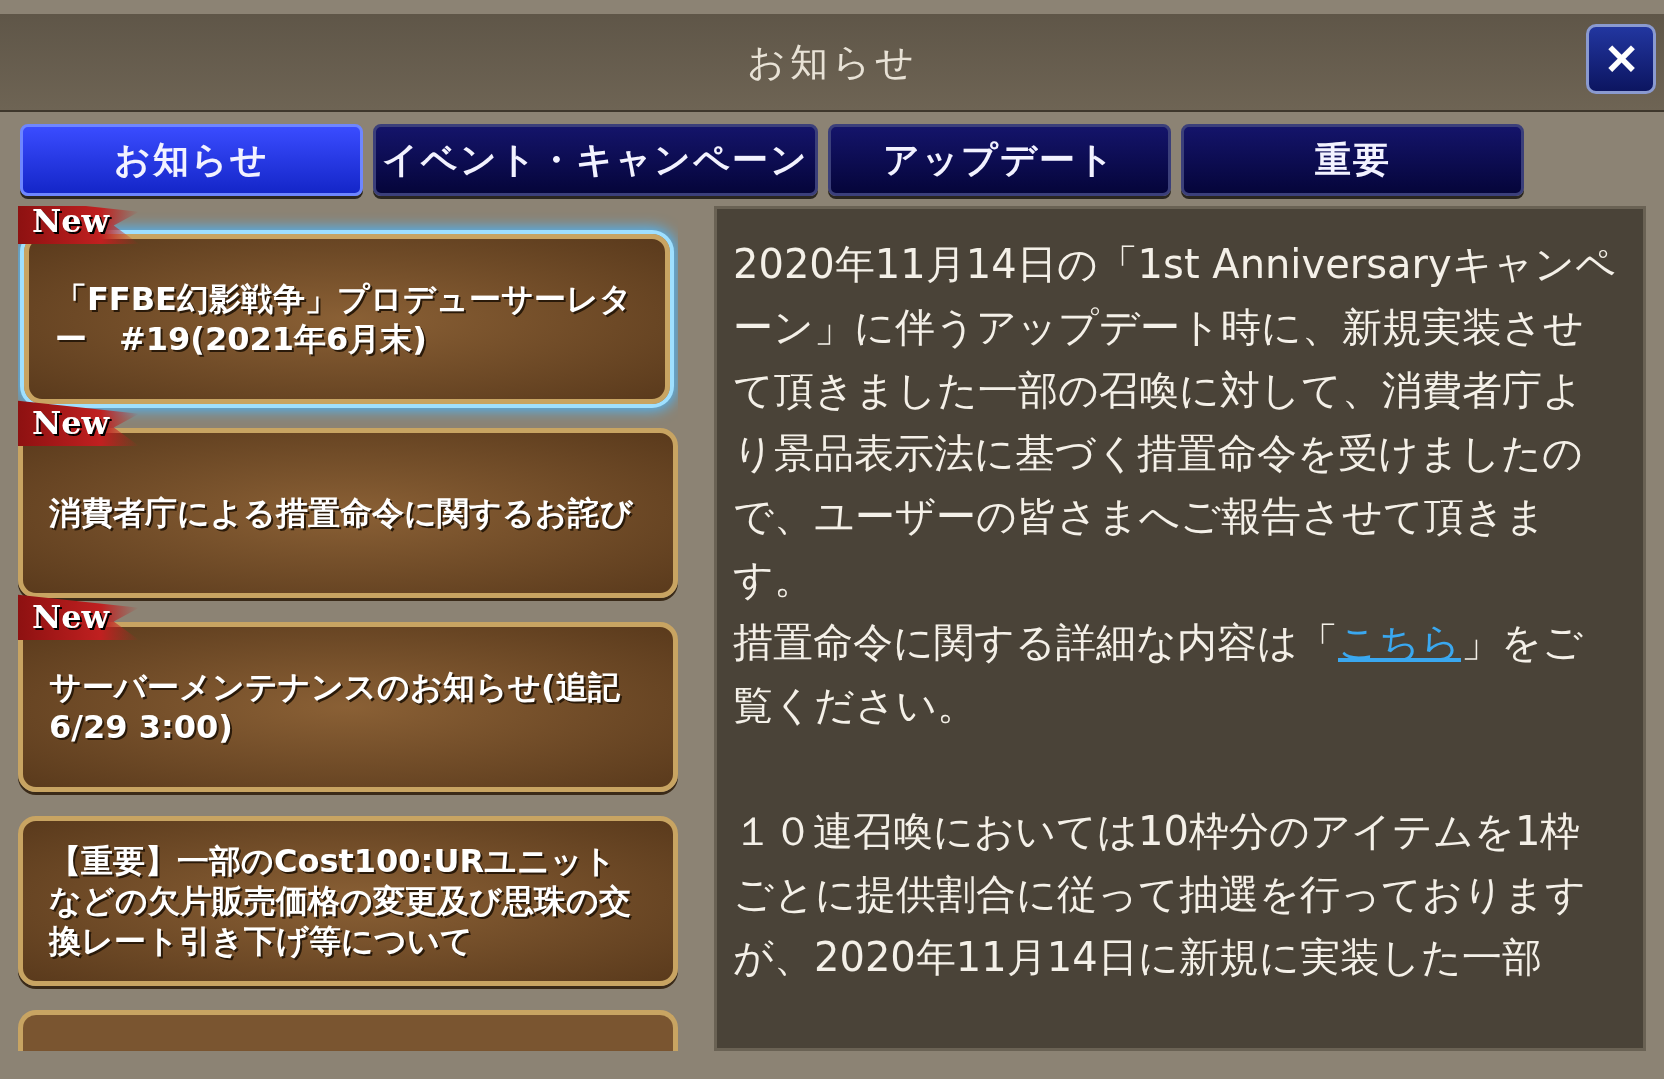 The width and height of the screenshot is (1664, 1079). I want to click on tab: 重要, so click(1352, 160).